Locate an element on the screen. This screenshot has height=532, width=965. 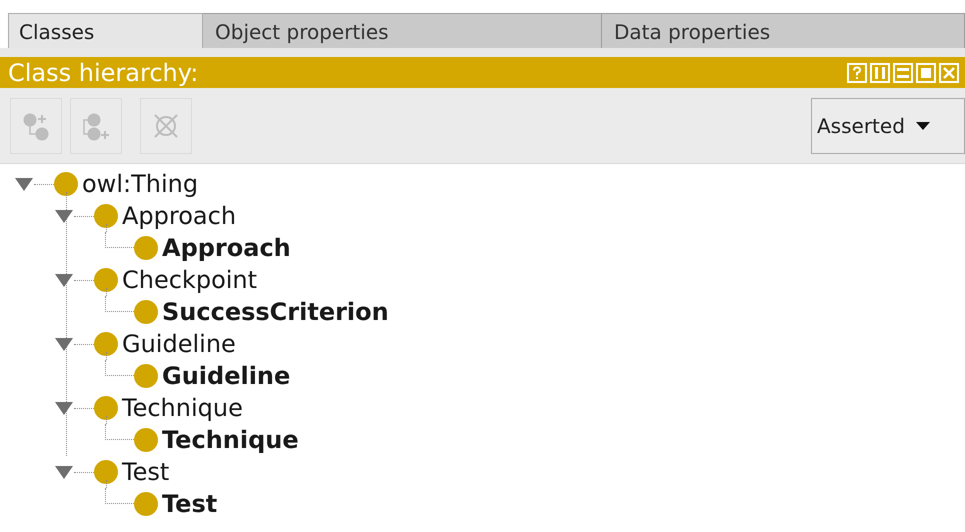
tree-item: Checkpoint is located at coordinates (190, 280).